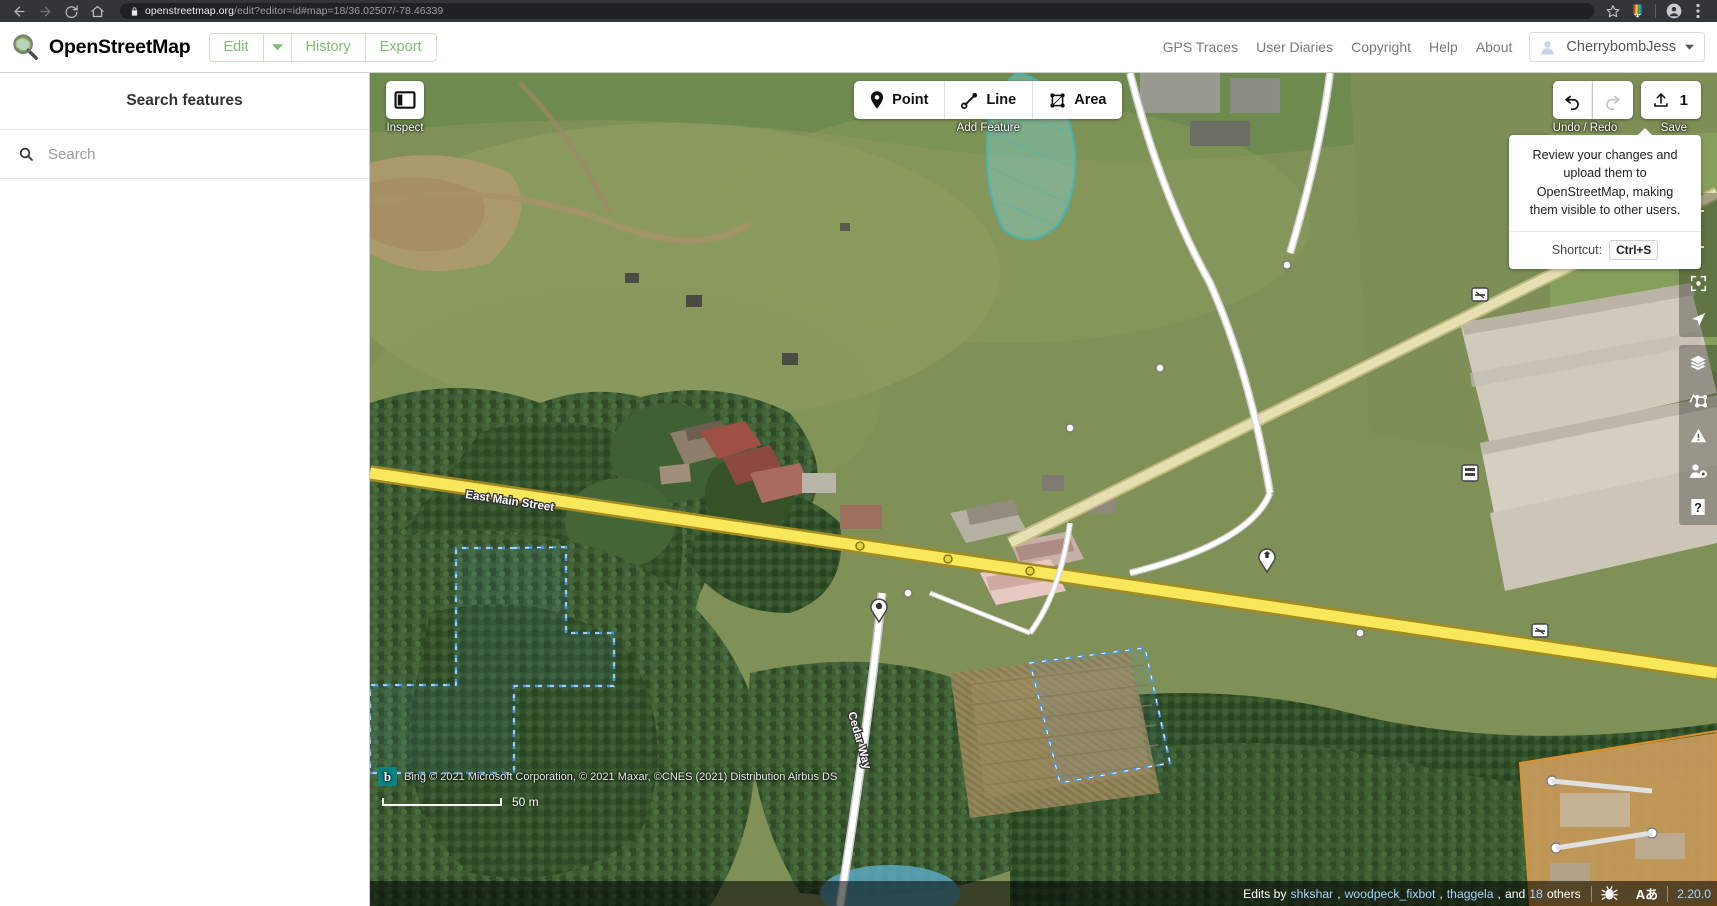 The image size is (1717, 906). I want to click on redo-button, so click(1612, 100).